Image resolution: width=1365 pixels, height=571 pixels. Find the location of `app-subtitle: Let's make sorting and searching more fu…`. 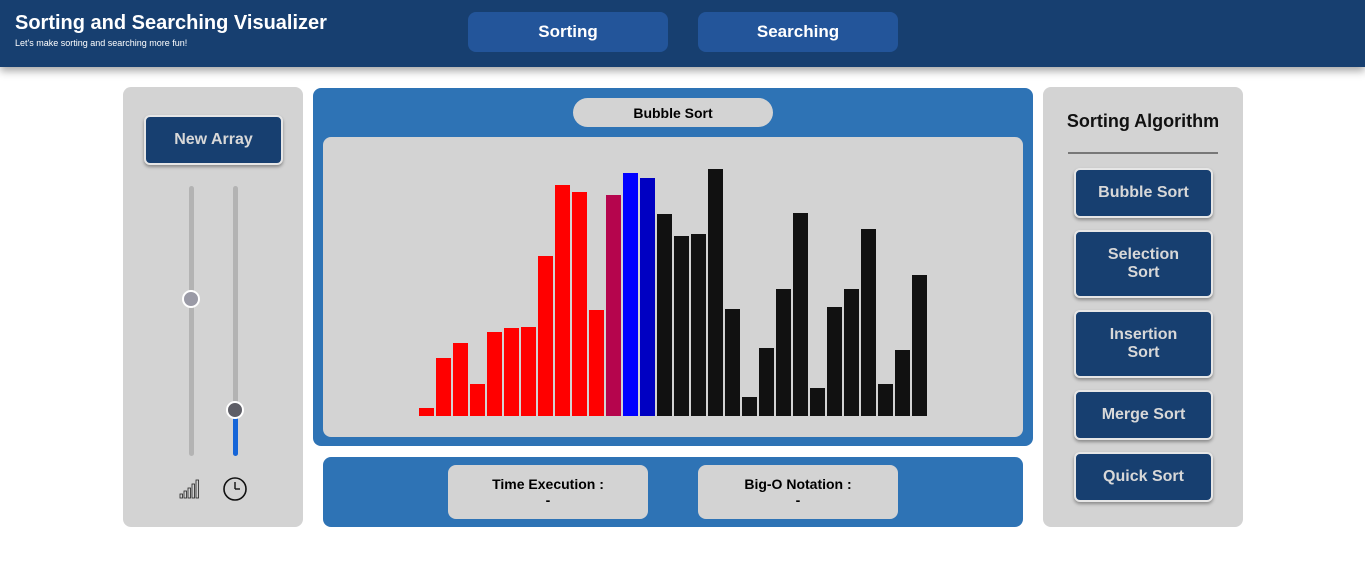

app-subtitle: Let's make sorting and searching more fu… is located at coordinates (101, 43).